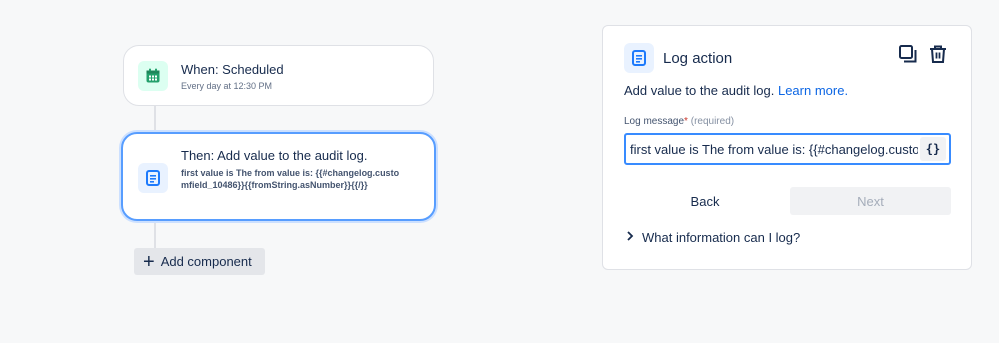  Describe the element at coordinates (698, 58) in the screenshot. I see `panel-title: Log action` at that location.